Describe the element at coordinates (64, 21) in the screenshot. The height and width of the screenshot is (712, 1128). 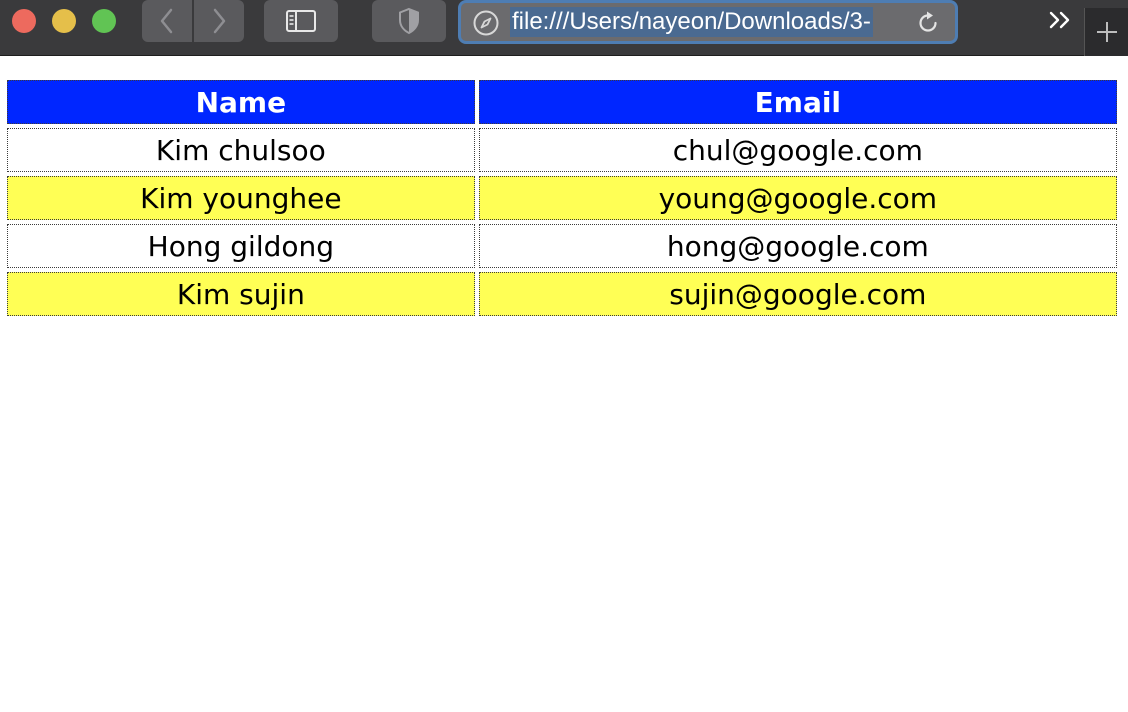
I see `minimize-window-button` at that location.